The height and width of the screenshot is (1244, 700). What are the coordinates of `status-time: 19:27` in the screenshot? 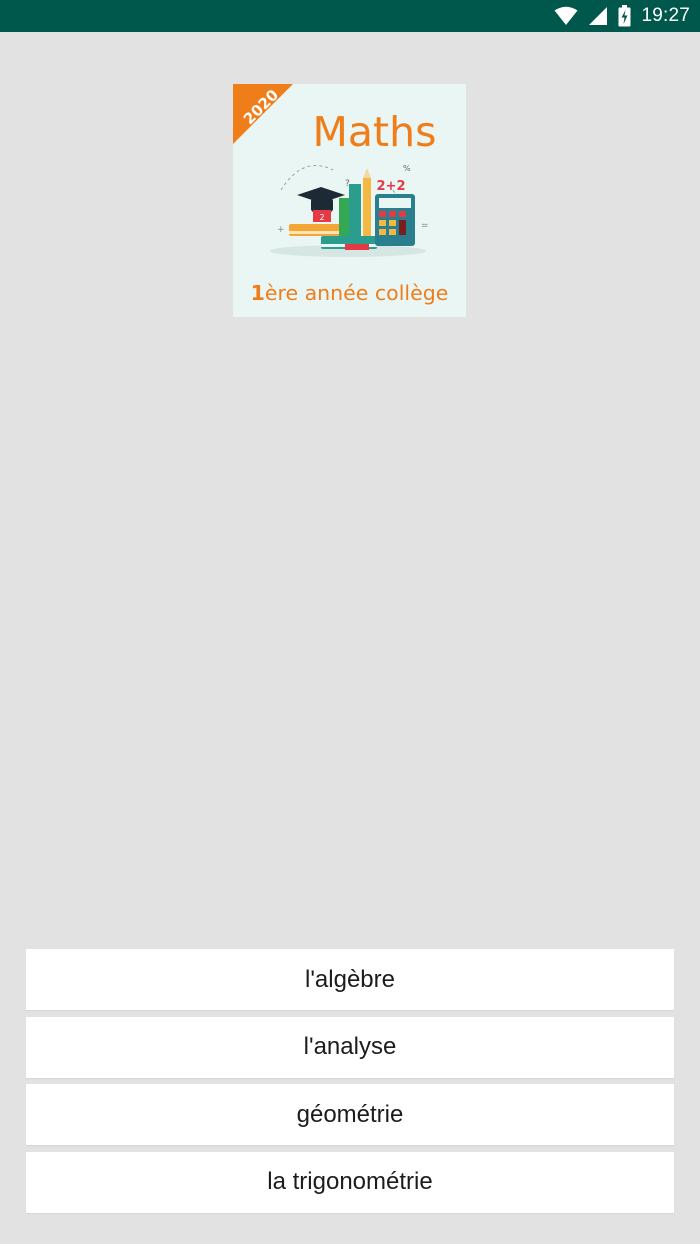 It's located at (665, 15).